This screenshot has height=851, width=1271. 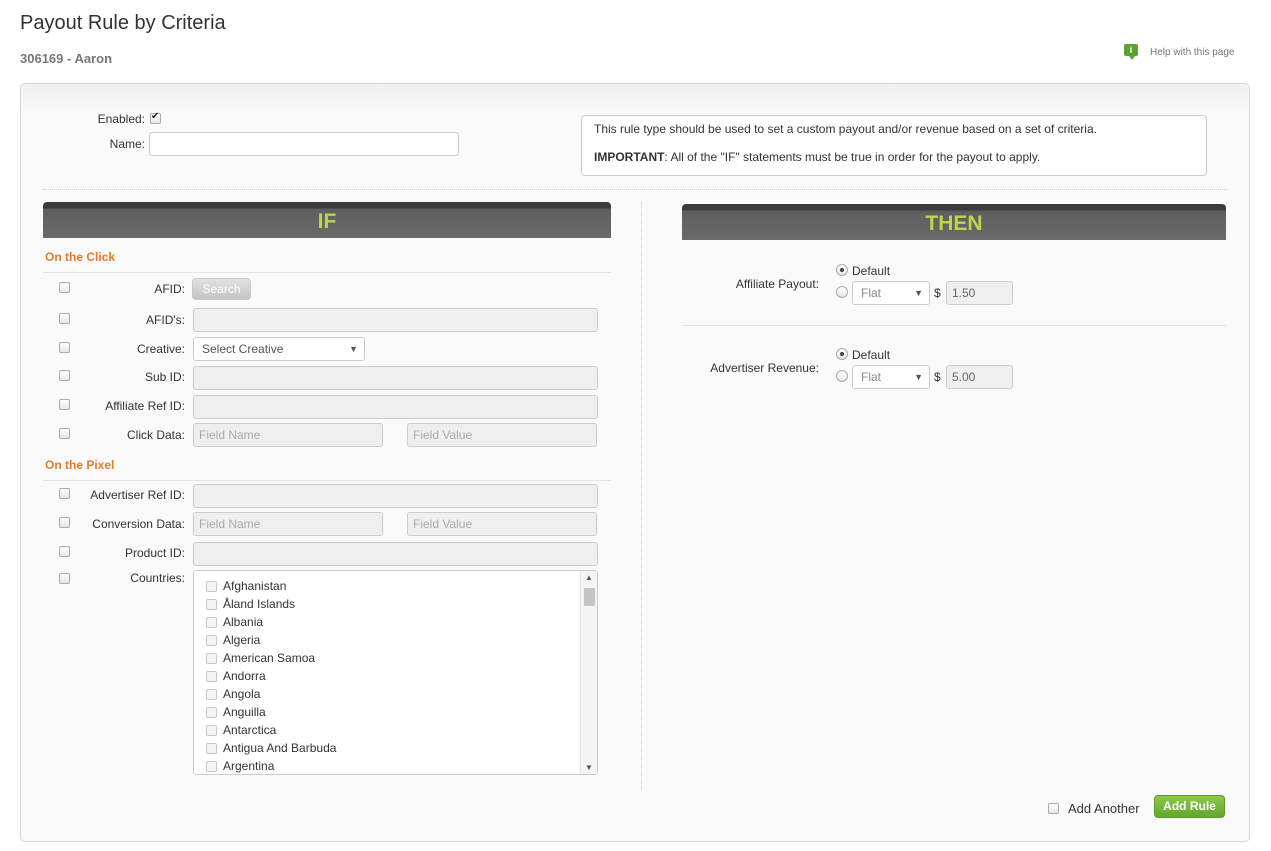 What do you see at coordinates (221, 289) in the screenshot?
I see `afid-search-button: Search` at bounding box center [221, 289].